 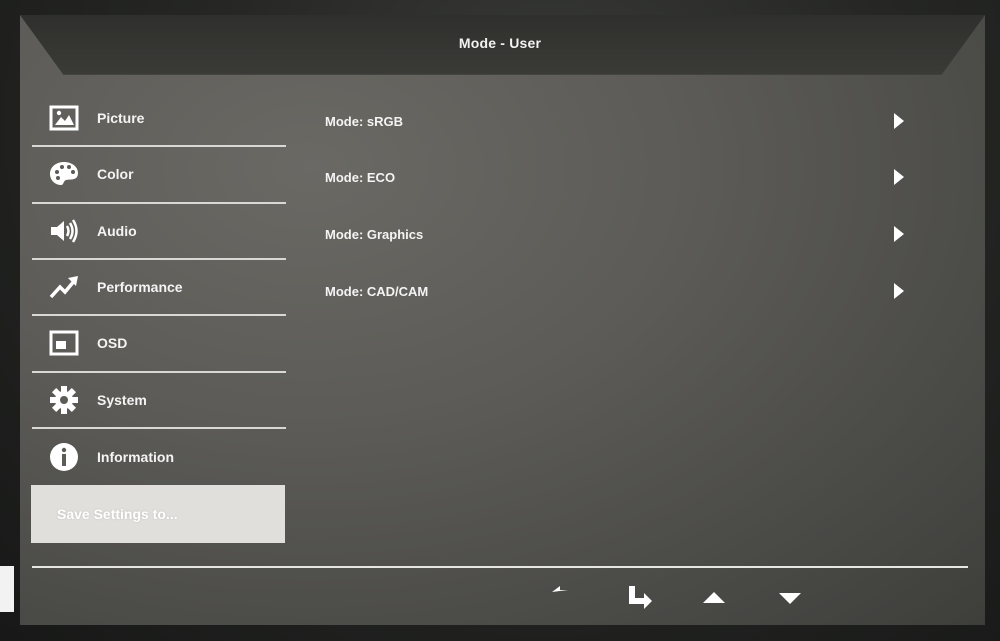 I want to click on menu-item-label: Picture, so click(x=121, y=118).